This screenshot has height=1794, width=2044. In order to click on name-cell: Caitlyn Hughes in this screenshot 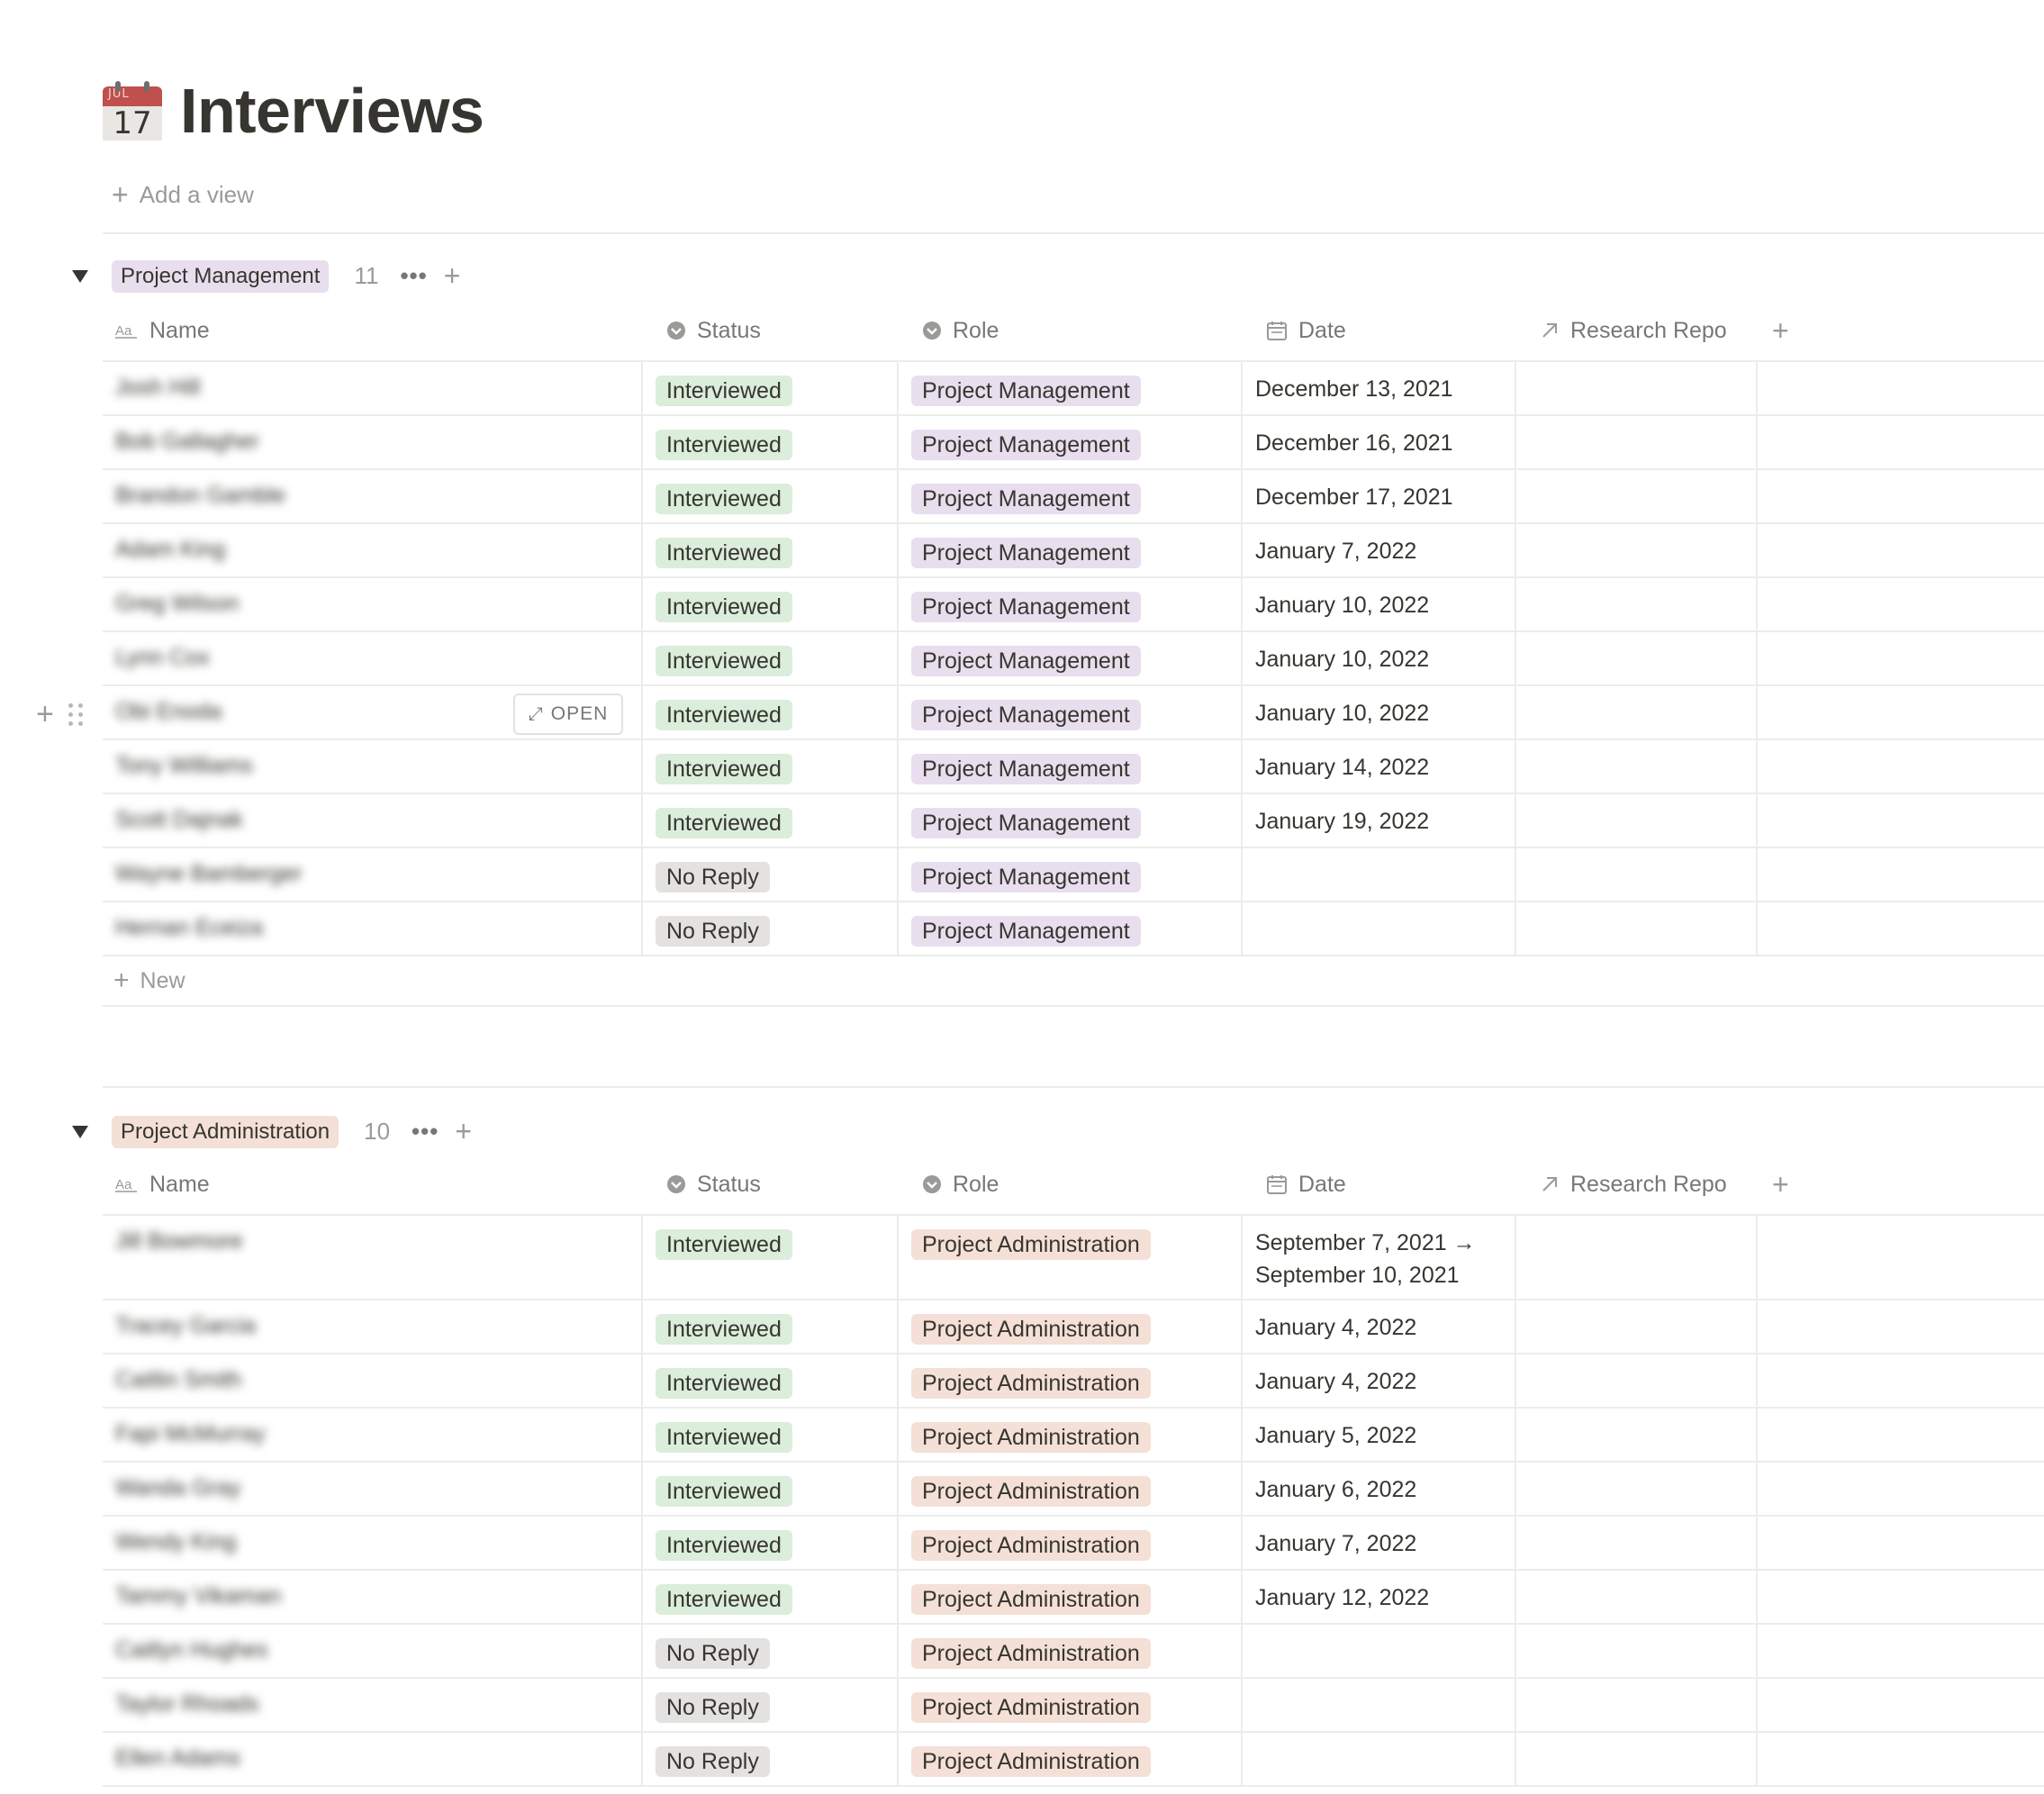, I will do `click(371, 1651)`.